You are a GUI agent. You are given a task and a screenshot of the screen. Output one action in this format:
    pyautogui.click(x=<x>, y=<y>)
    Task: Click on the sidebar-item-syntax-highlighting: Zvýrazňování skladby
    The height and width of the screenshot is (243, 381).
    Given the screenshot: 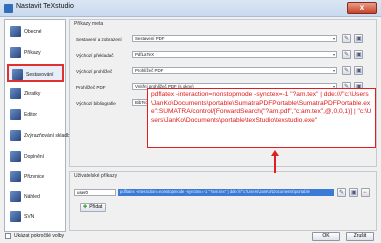 What is the action you would take?
    pyautogui.click(x=39, y=136)
    